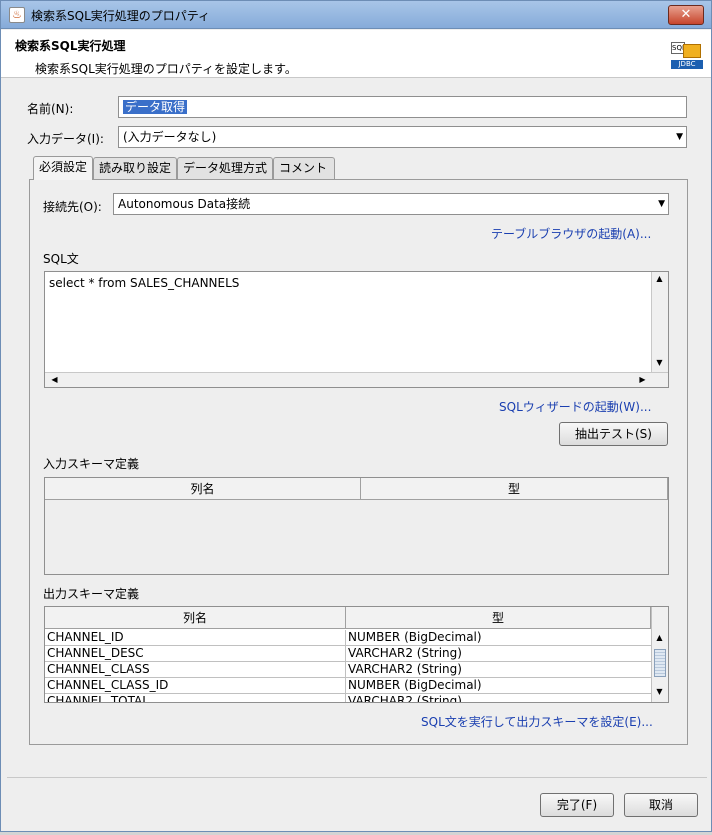  What do you see at coordinates (195, 638) in the screenshot?
I see `column-name-cell: CHANNEL_ID` at bounding box center [195, 638].